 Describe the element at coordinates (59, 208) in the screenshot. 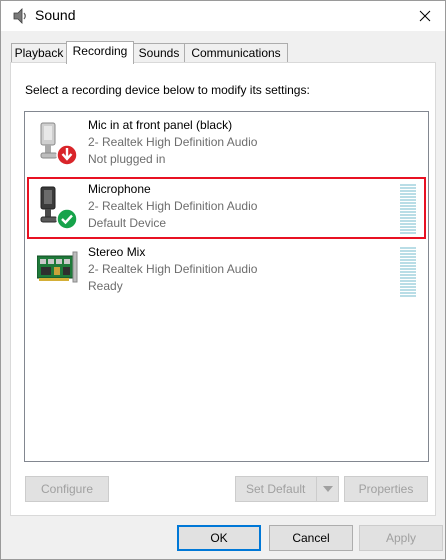

I see `microphone-default-icon` at that location.